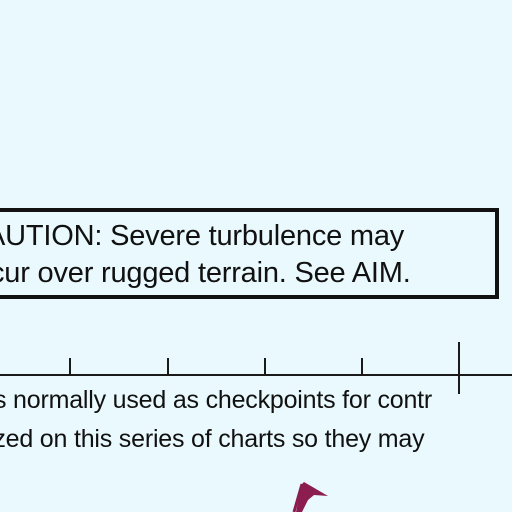 Image resolution: width=512 pixels, height=512 pixels. I want to click on scale-tick-major, so click(459, 368).